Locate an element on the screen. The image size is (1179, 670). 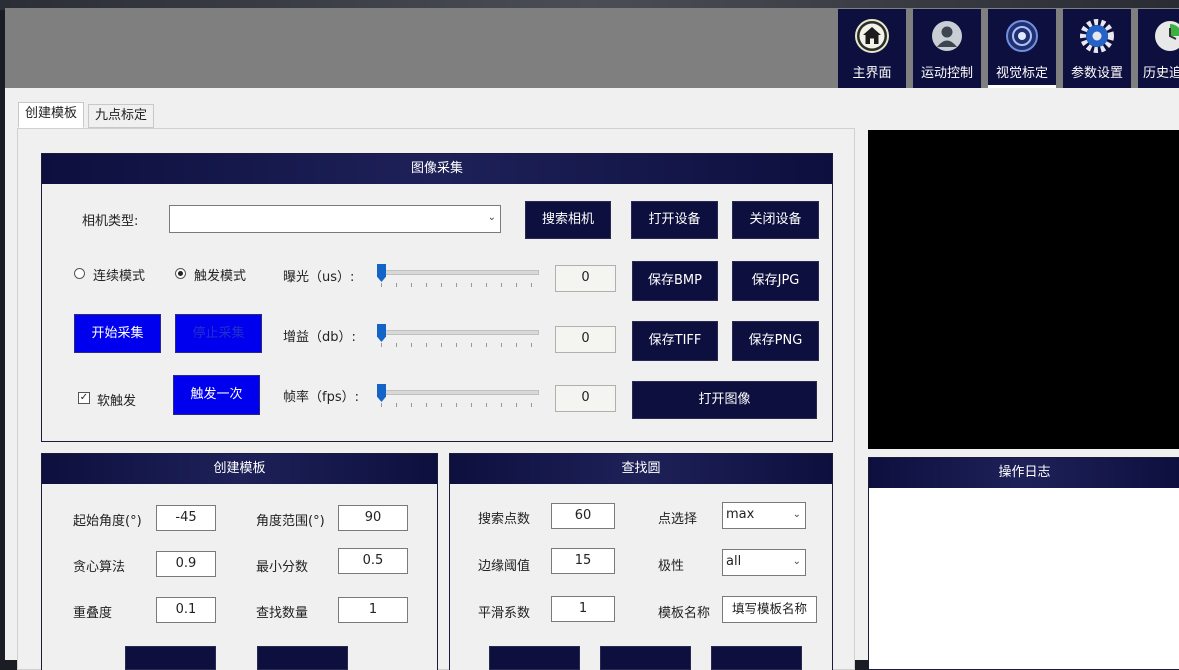
exposure-slider is located at coordinates (458, 277).